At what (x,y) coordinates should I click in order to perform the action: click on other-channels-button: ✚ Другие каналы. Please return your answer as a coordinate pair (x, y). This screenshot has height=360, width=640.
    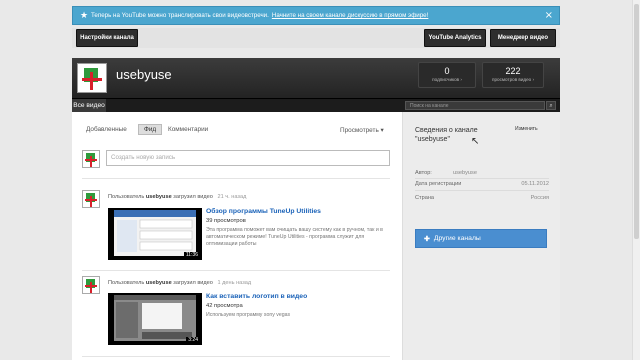
    Looking at the image, I should click on (481, 238).